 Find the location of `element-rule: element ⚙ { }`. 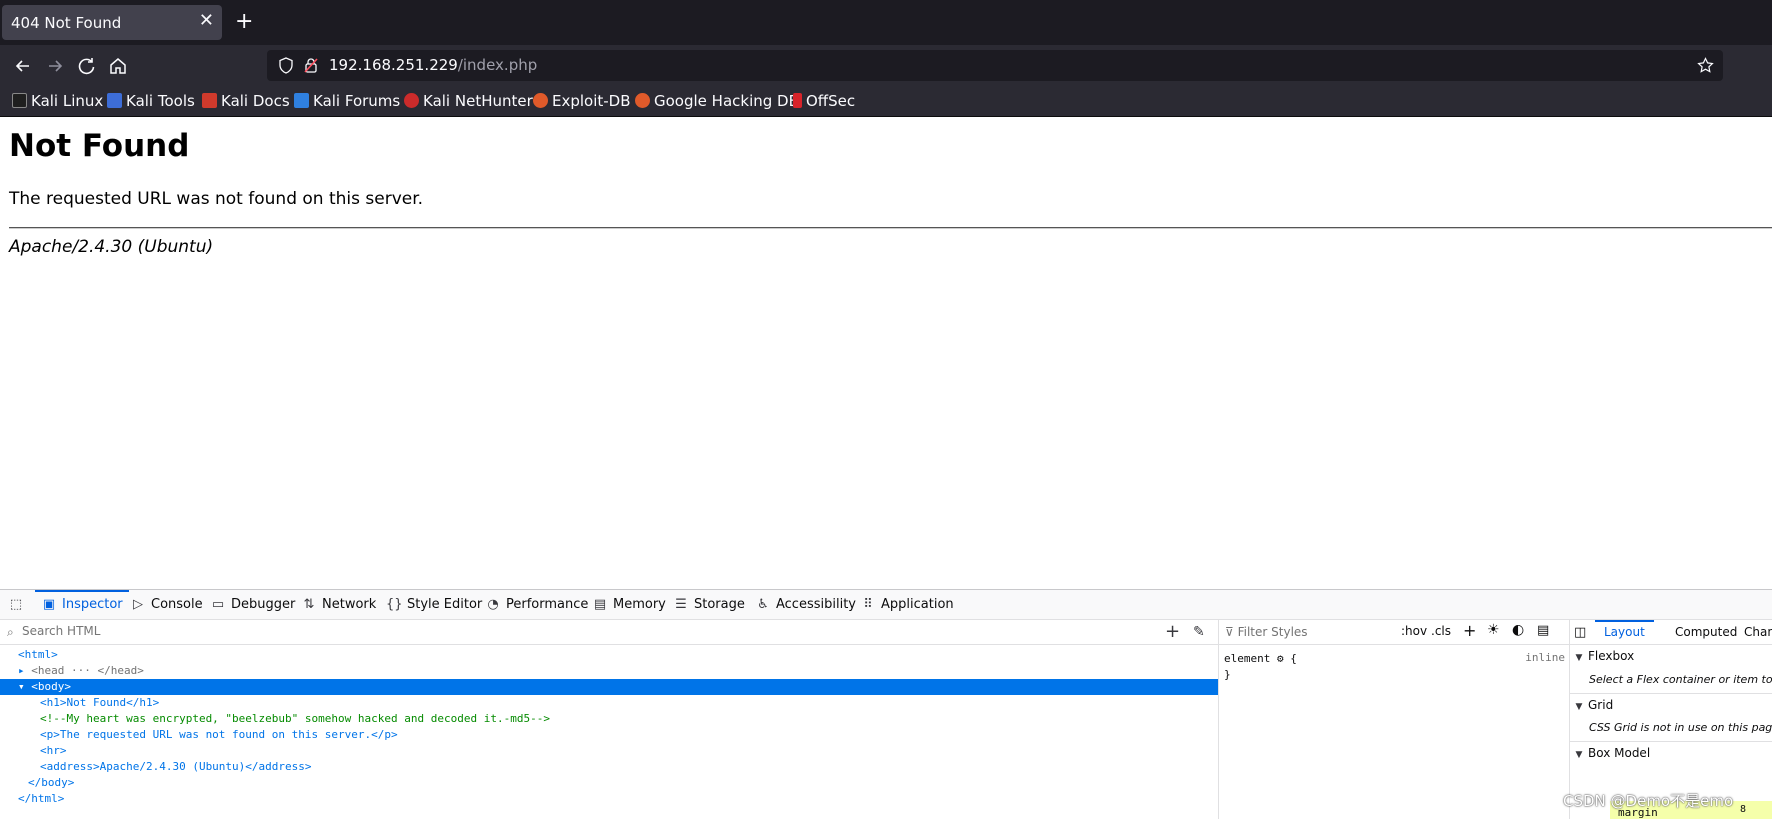

element-rule: element ⚙ { } is located at coordinates (1260, 667).